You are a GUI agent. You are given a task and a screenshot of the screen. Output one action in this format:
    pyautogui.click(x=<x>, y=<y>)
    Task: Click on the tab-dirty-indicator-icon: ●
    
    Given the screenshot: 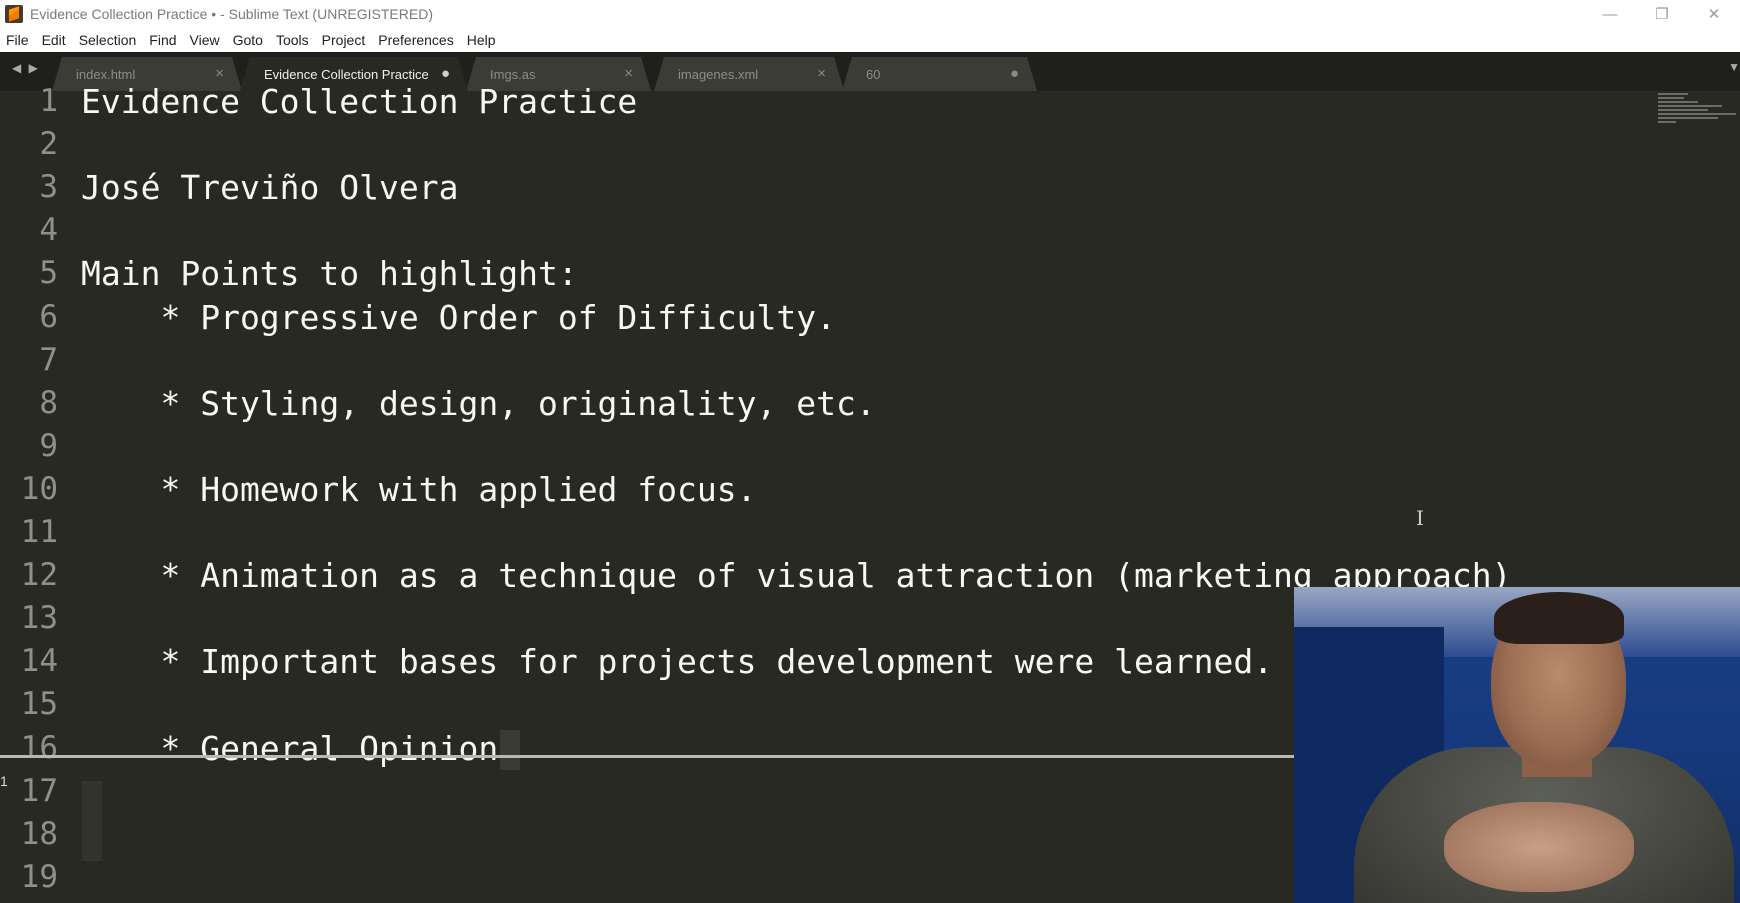 What is the action you would take?
    pyautogui.click(x=1014, y=73)
    